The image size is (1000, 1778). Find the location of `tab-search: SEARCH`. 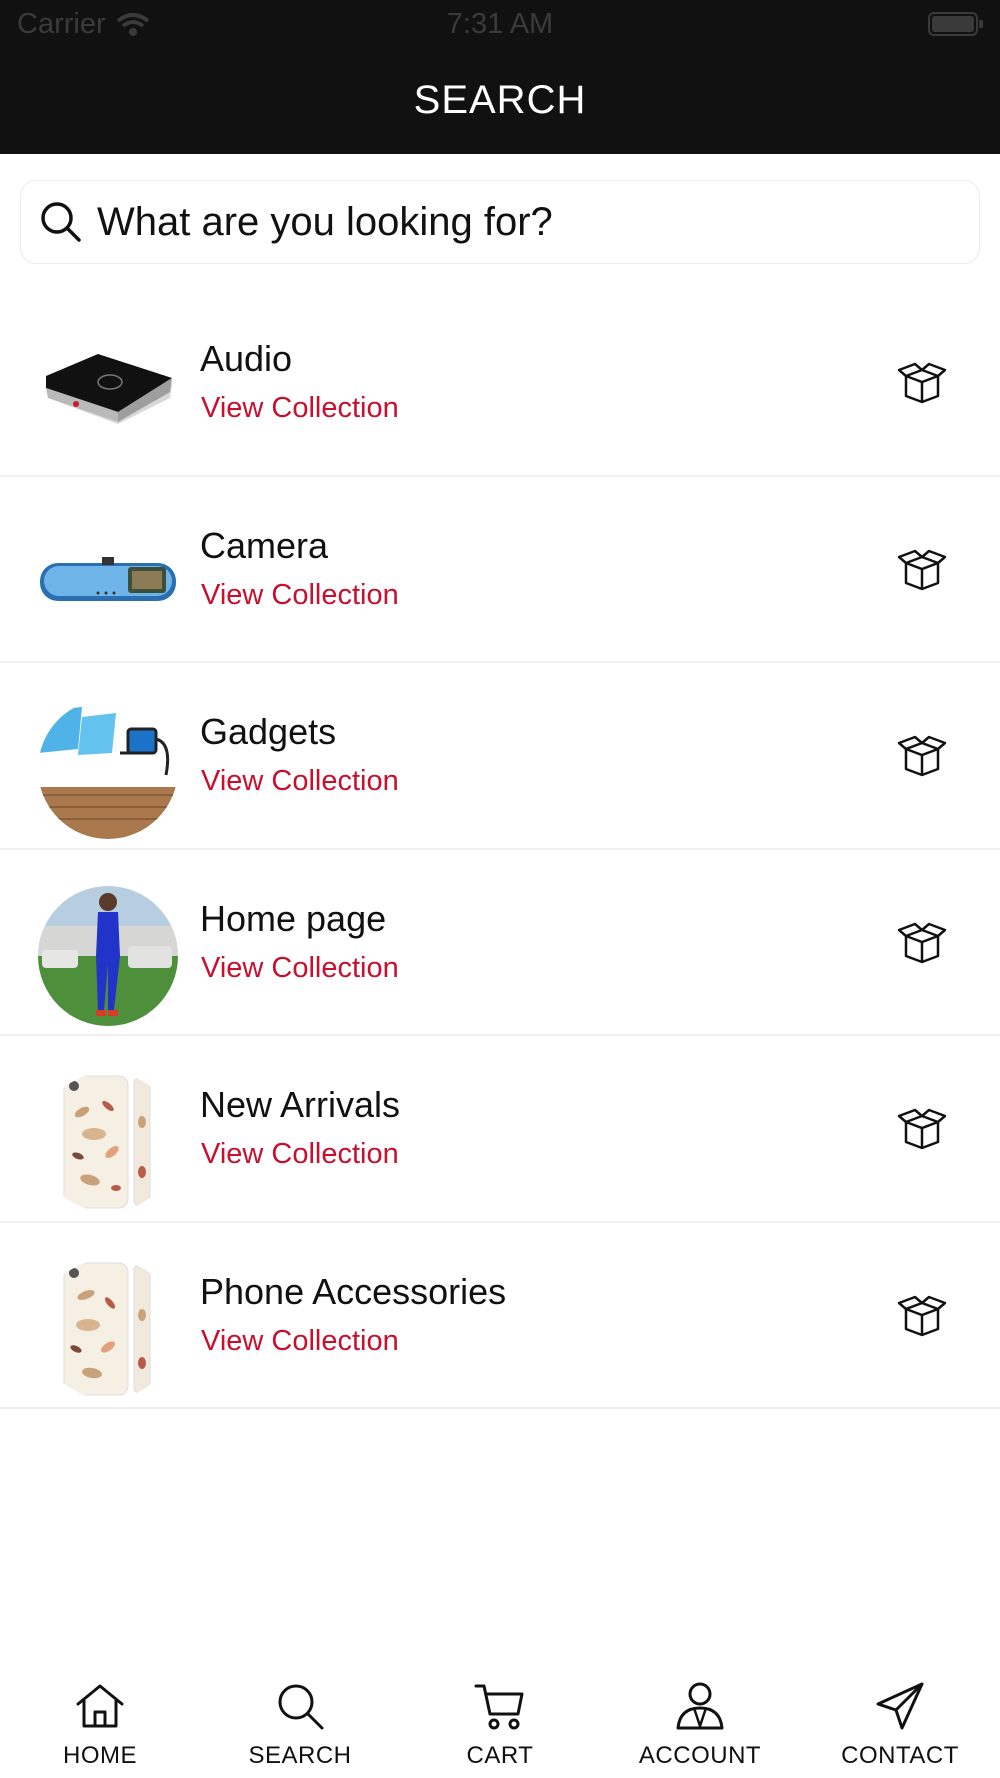

tab-search: SEARCH is located at coordinates (300, 1719).